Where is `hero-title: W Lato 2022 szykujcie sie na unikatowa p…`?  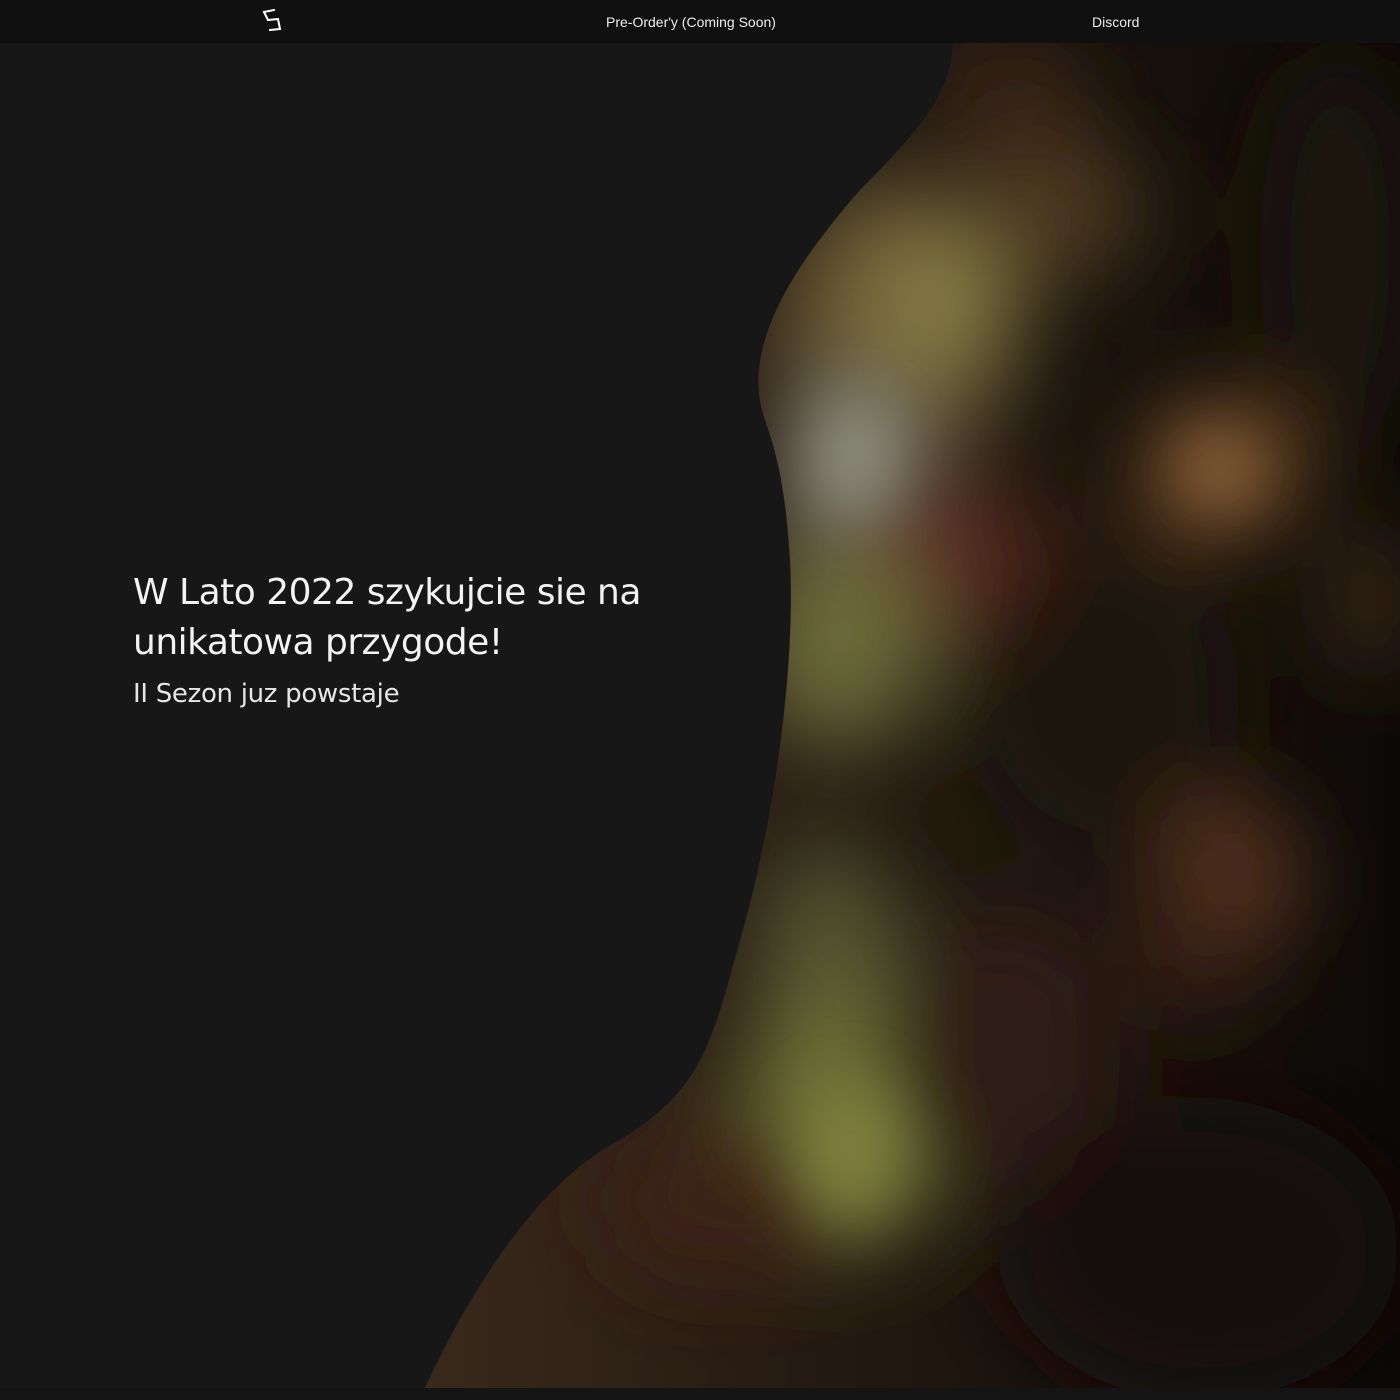 hero-title: W Lato 2022 szykujcie sie na unikatowa p… is located at coordinates (387, 617).